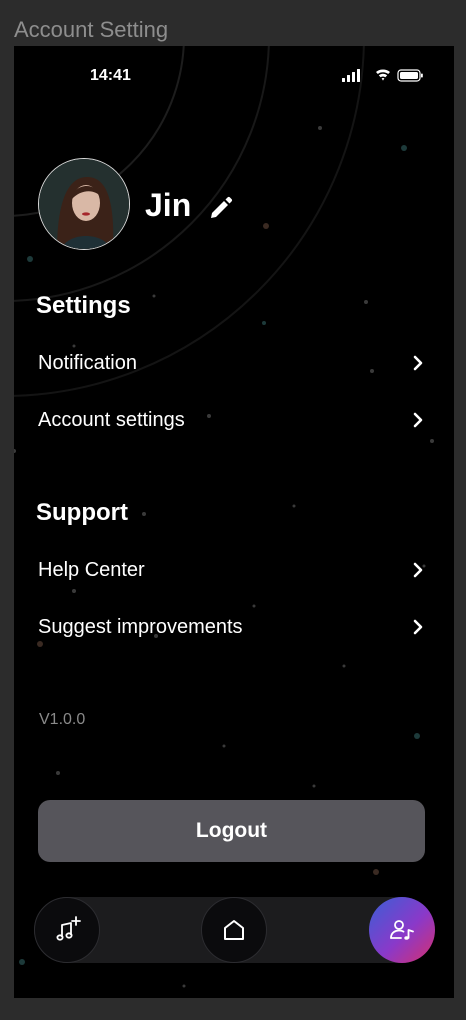  I want to click on settings-section-title: Settings, so click(83, 305).